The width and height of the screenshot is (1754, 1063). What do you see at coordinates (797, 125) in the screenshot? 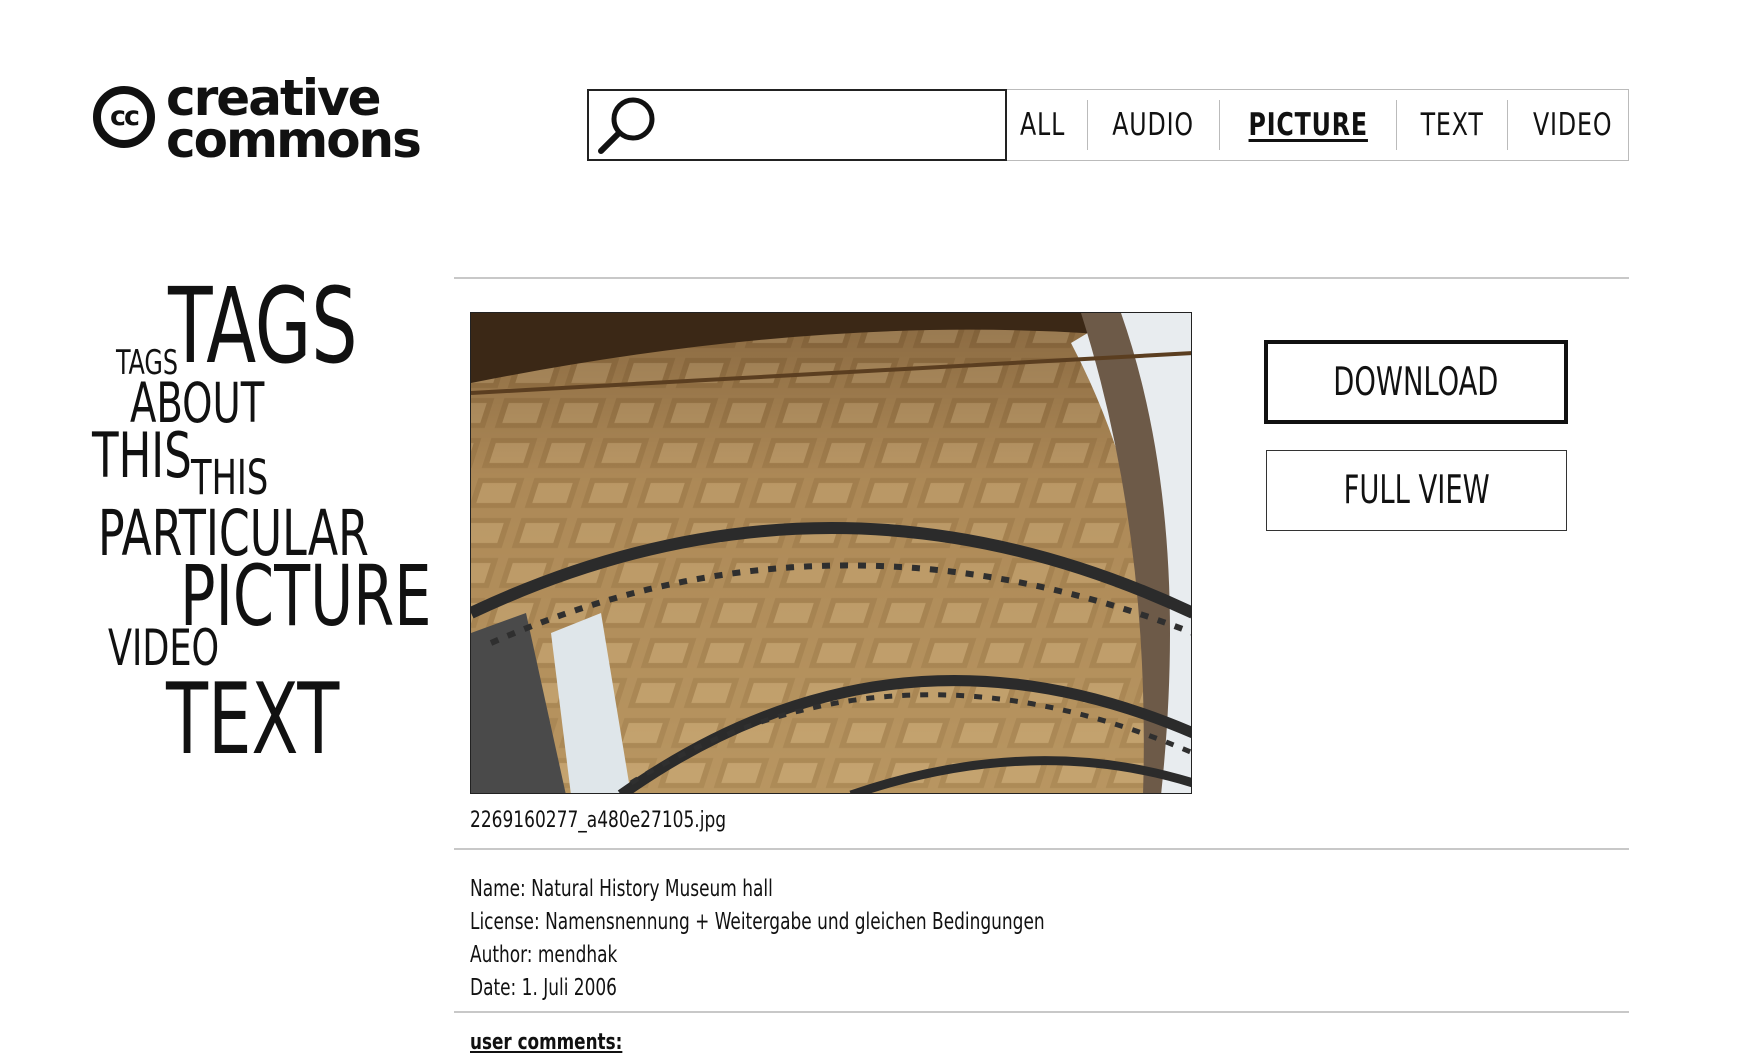
I see `search-input` at bounding box center [797, 125].